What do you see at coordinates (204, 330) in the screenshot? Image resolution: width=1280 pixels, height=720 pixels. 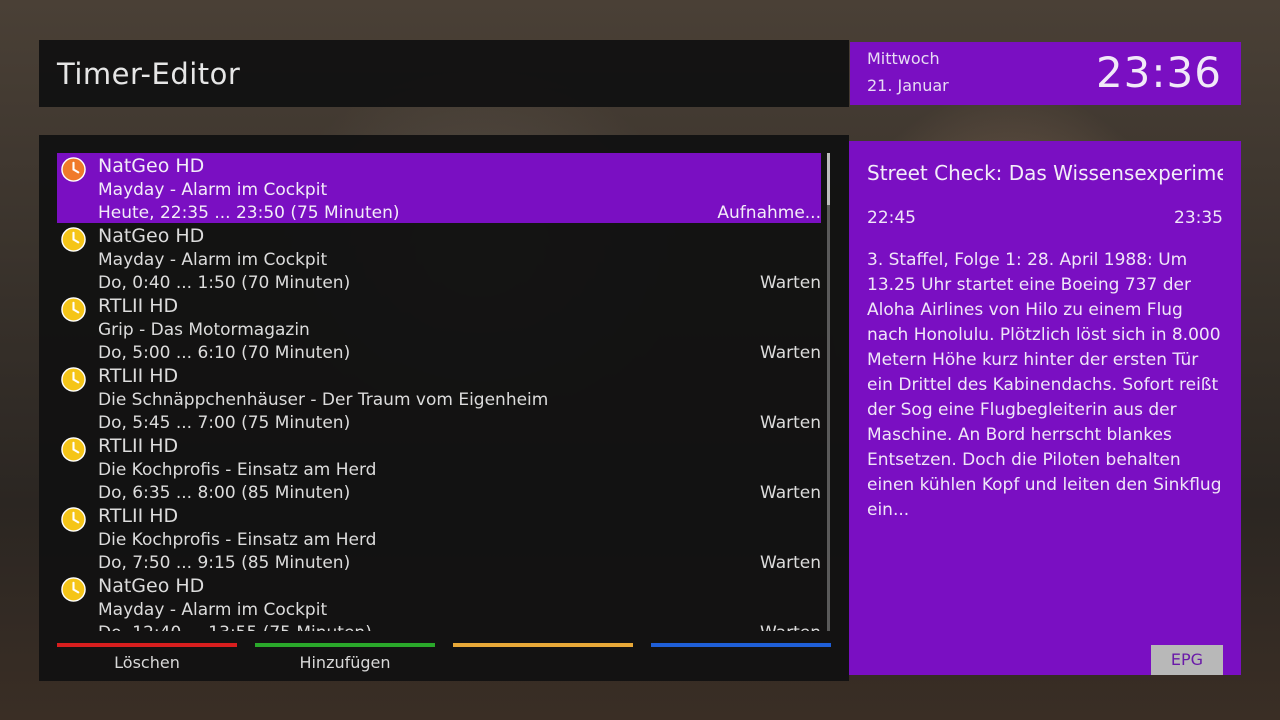 I see `timer-program: Grip - Das Motormagazin` at bounding box center [204, 330].